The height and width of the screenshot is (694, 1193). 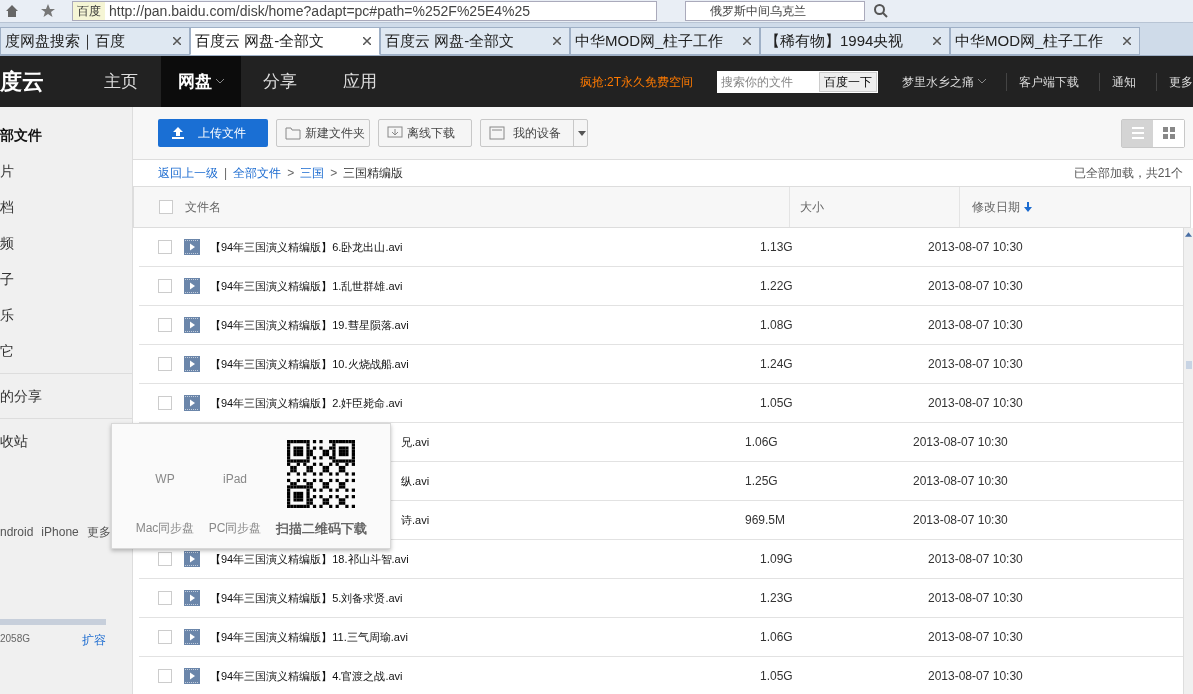 I want to click on toolbar-button: 离线下载, so click(x=425, y=133).